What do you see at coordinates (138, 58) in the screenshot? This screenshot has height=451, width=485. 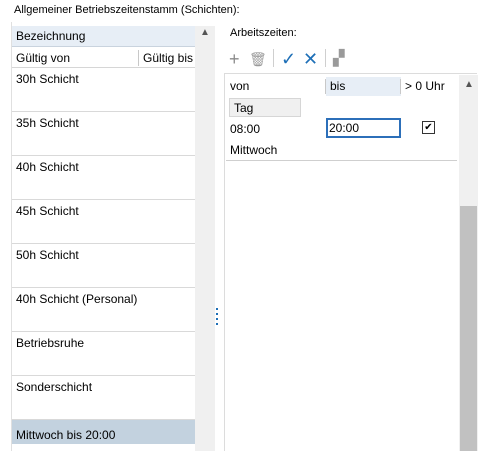 I see `column-divider` at bounding box center [138, 58].